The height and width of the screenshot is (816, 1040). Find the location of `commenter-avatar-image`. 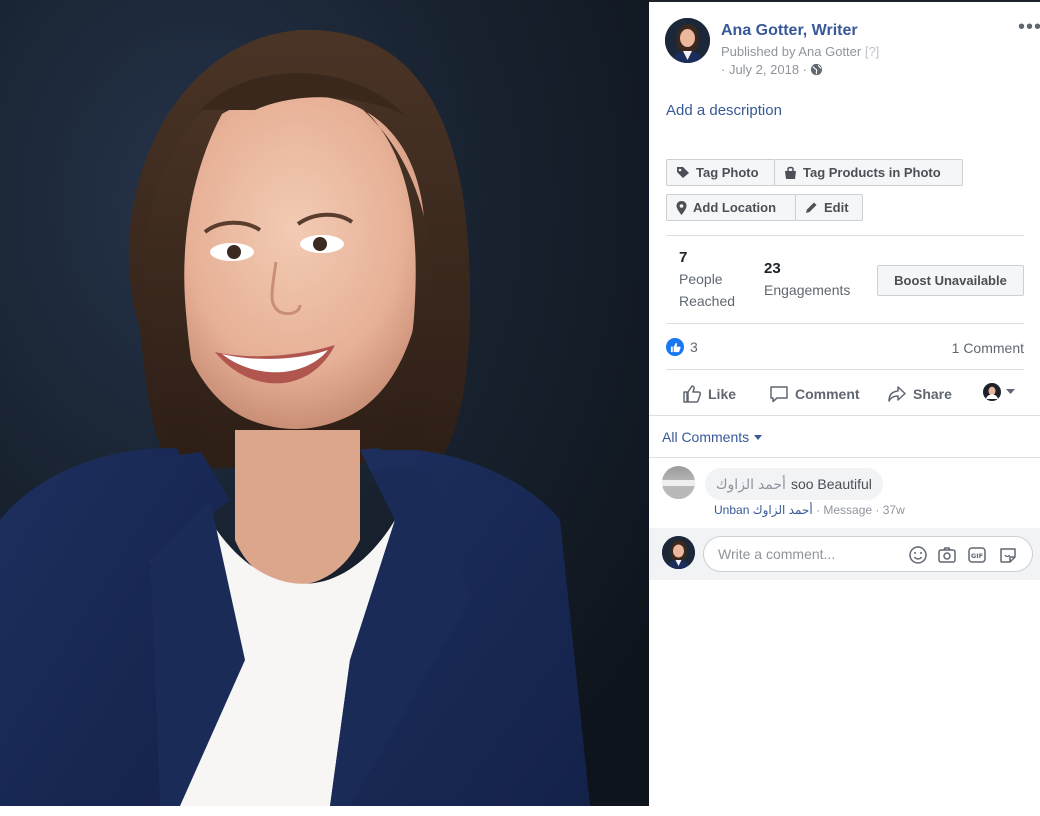

commenter-avatar-image is located at coordinates (678, 482).